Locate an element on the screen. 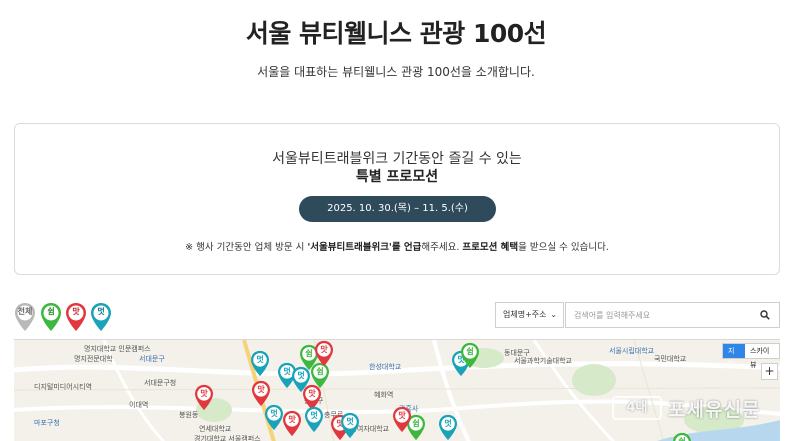 The height and width of the screenshot is (441, 792). page-subtitle: 서울을 대표하는 뷰티웰니스 관광 100선을 소개합니다. is located at coordinates (396, 72).